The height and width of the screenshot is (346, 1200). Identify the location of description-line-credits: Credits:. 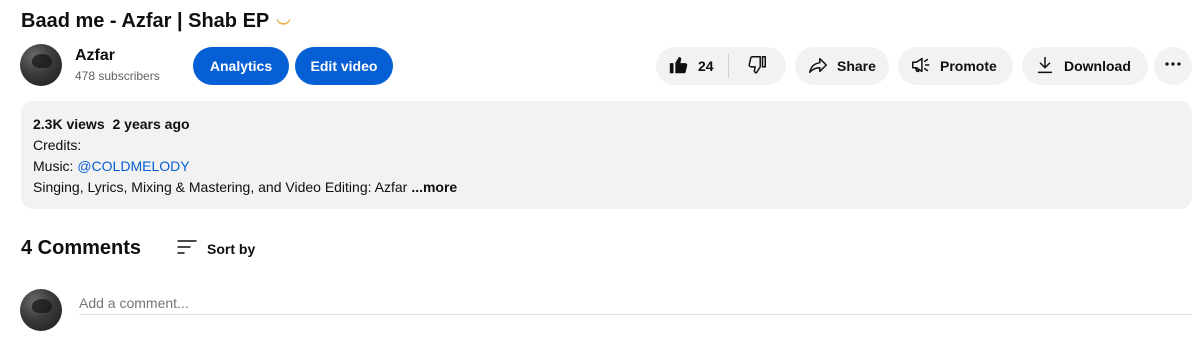
(57, 145).